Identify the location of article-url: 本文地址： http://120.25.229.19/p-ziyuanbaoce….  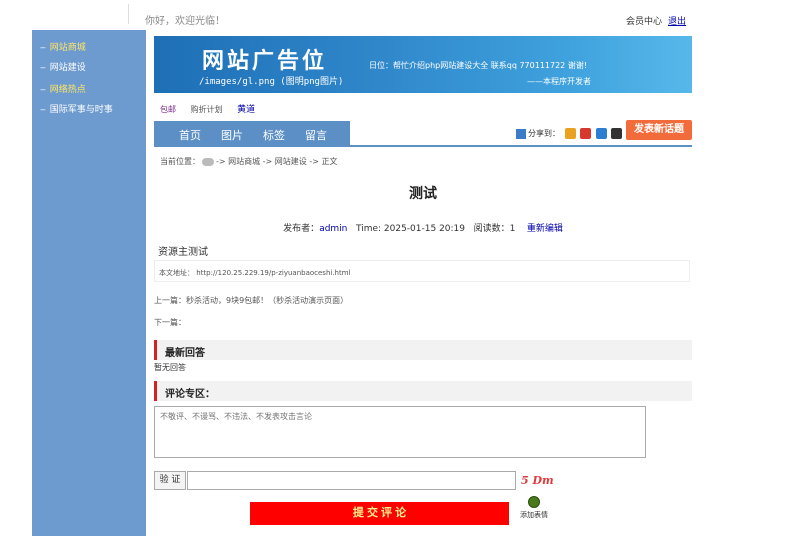
(255, 273).